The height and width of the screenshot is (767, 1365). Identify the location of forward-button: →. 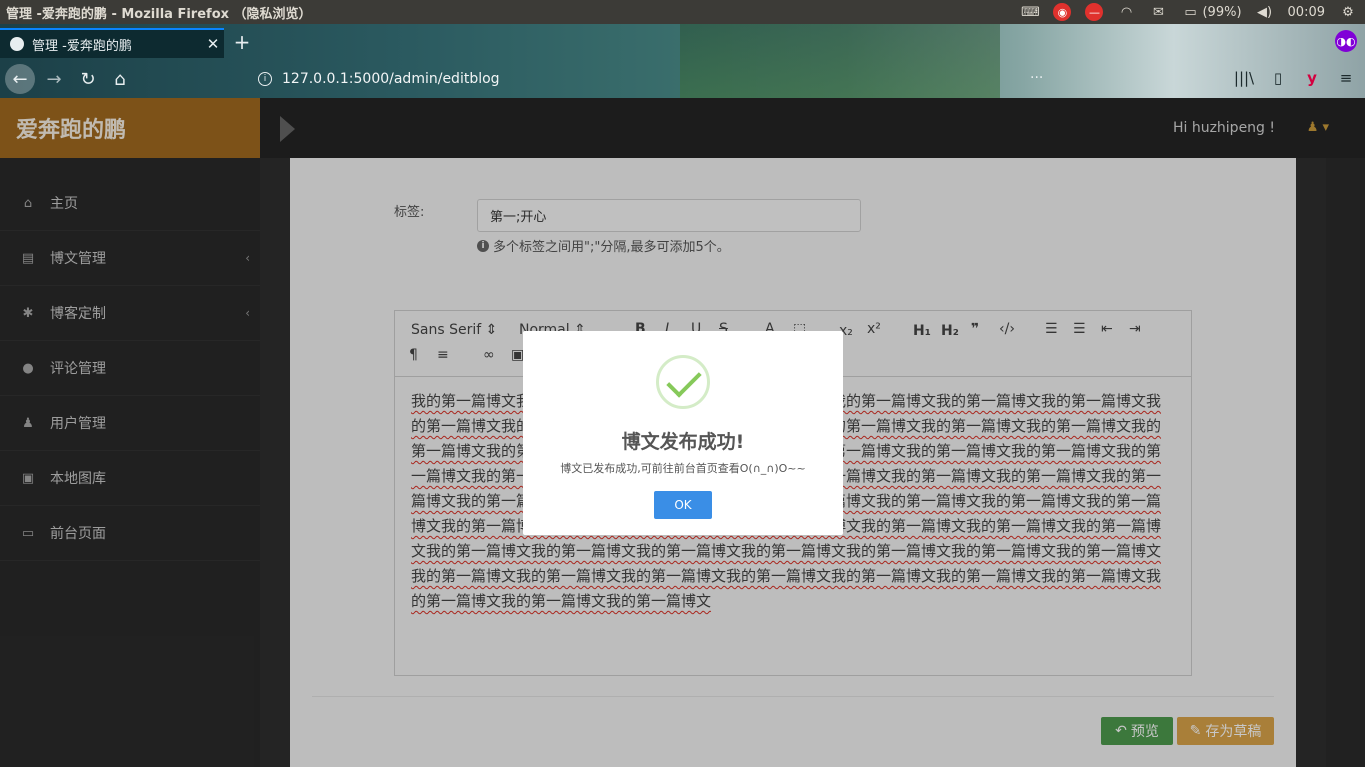
(54, 79).